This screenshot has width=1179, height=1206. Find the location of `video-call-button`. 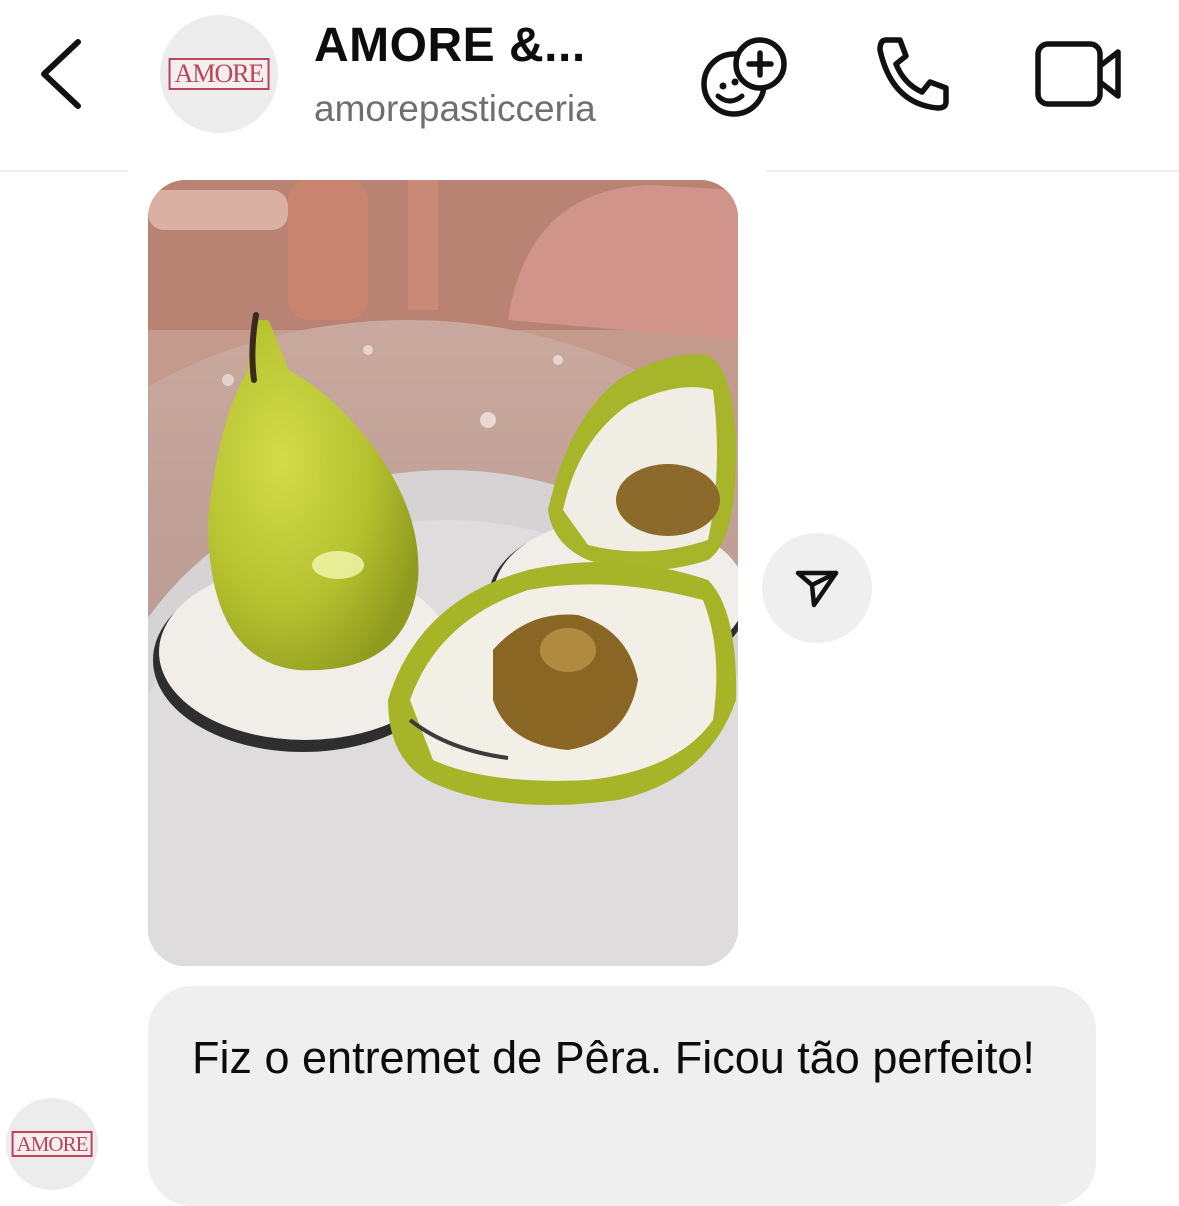

video-call-button is located at coordinates (1080, 74).